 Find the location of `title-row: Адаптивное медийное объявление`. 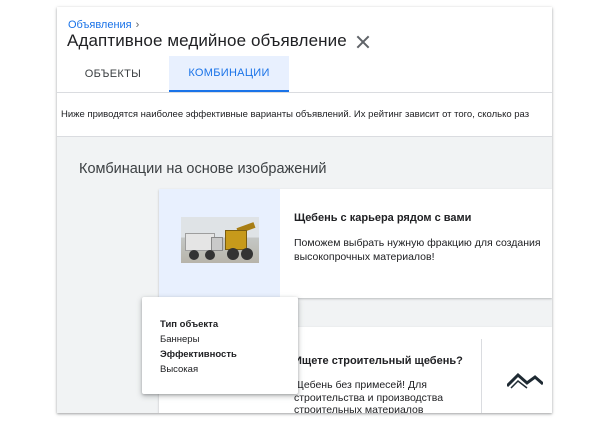

title-row: Адаптивное медийное объявление is located at coordinates (218, 41).